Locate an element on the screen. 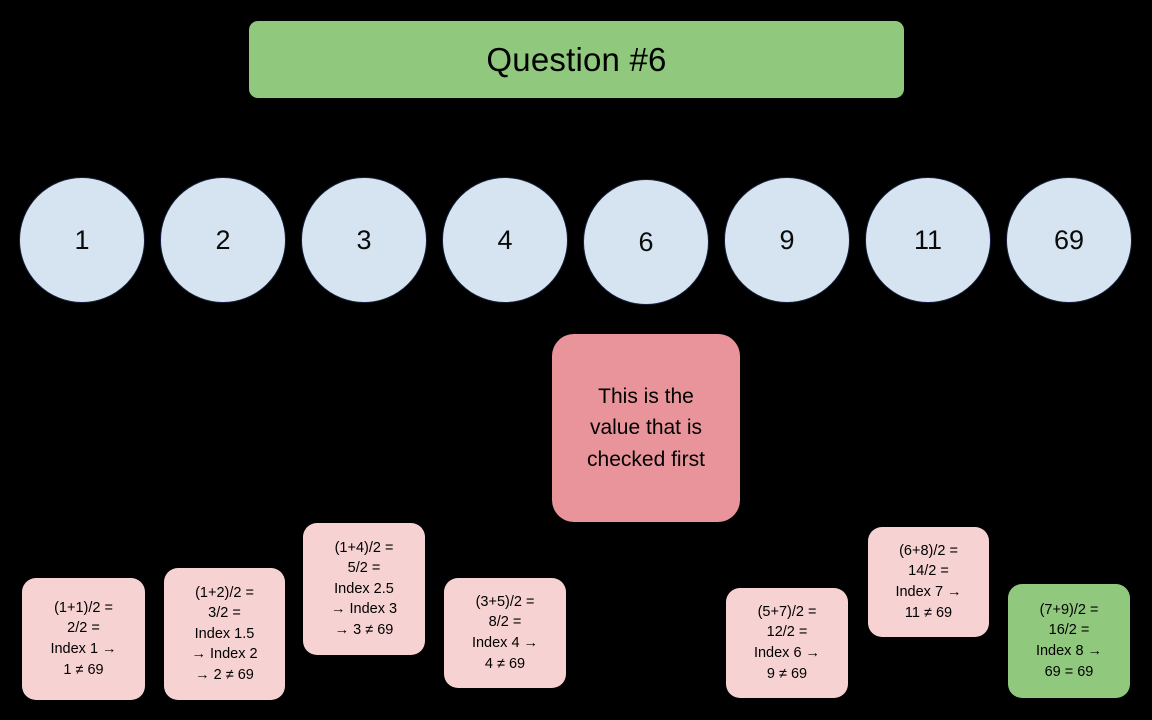 This screenshot has height=720, width=1152. array-node-value: 1 is located at coordinates (82, 239).